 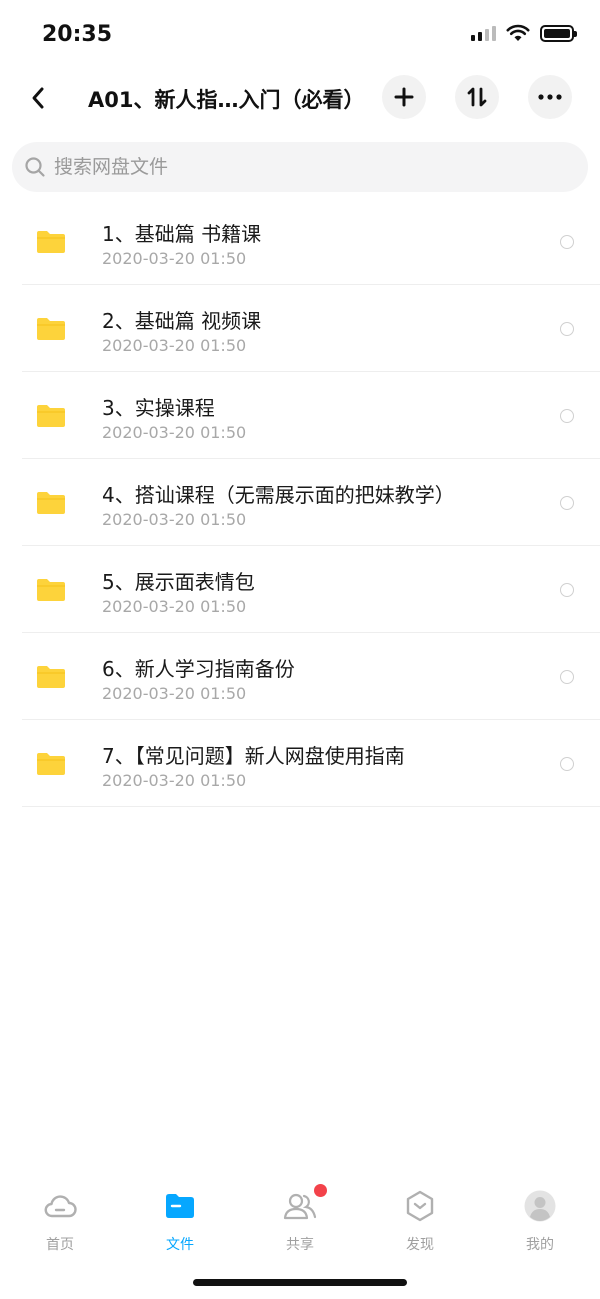 I want to click on tab-item: 共享, so click(x=300, y=1218).